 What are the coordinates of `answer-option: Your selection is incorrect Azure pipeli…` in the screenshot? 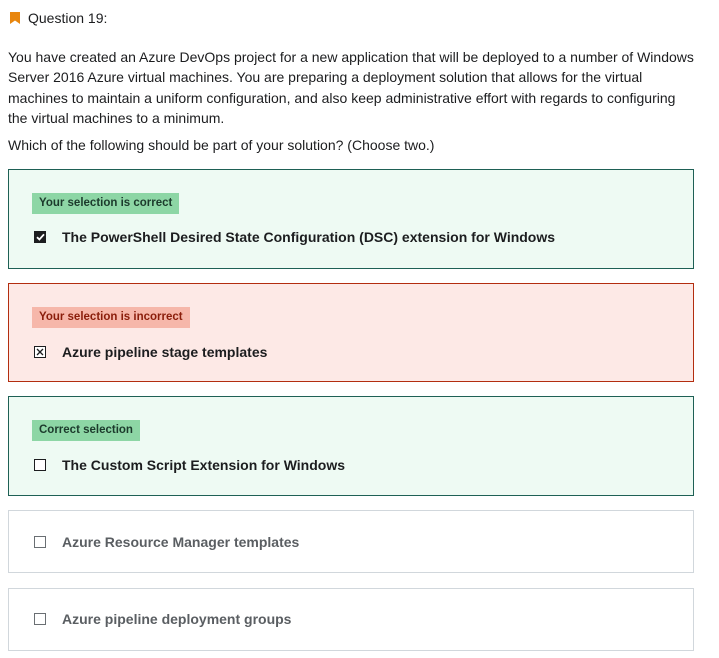 It's located at (351, 332).